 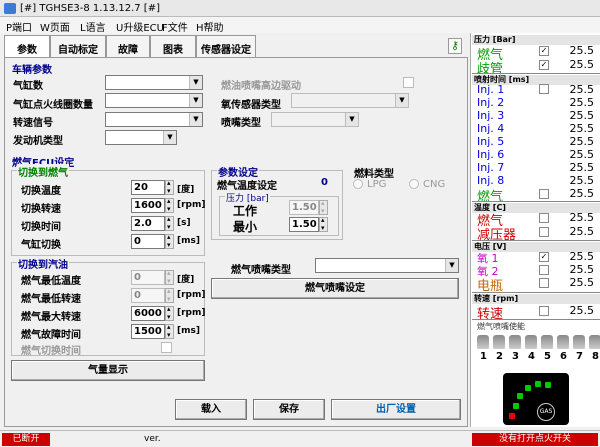 I want to click on nozzle-5-number: 5, so click(x=547, y=356).